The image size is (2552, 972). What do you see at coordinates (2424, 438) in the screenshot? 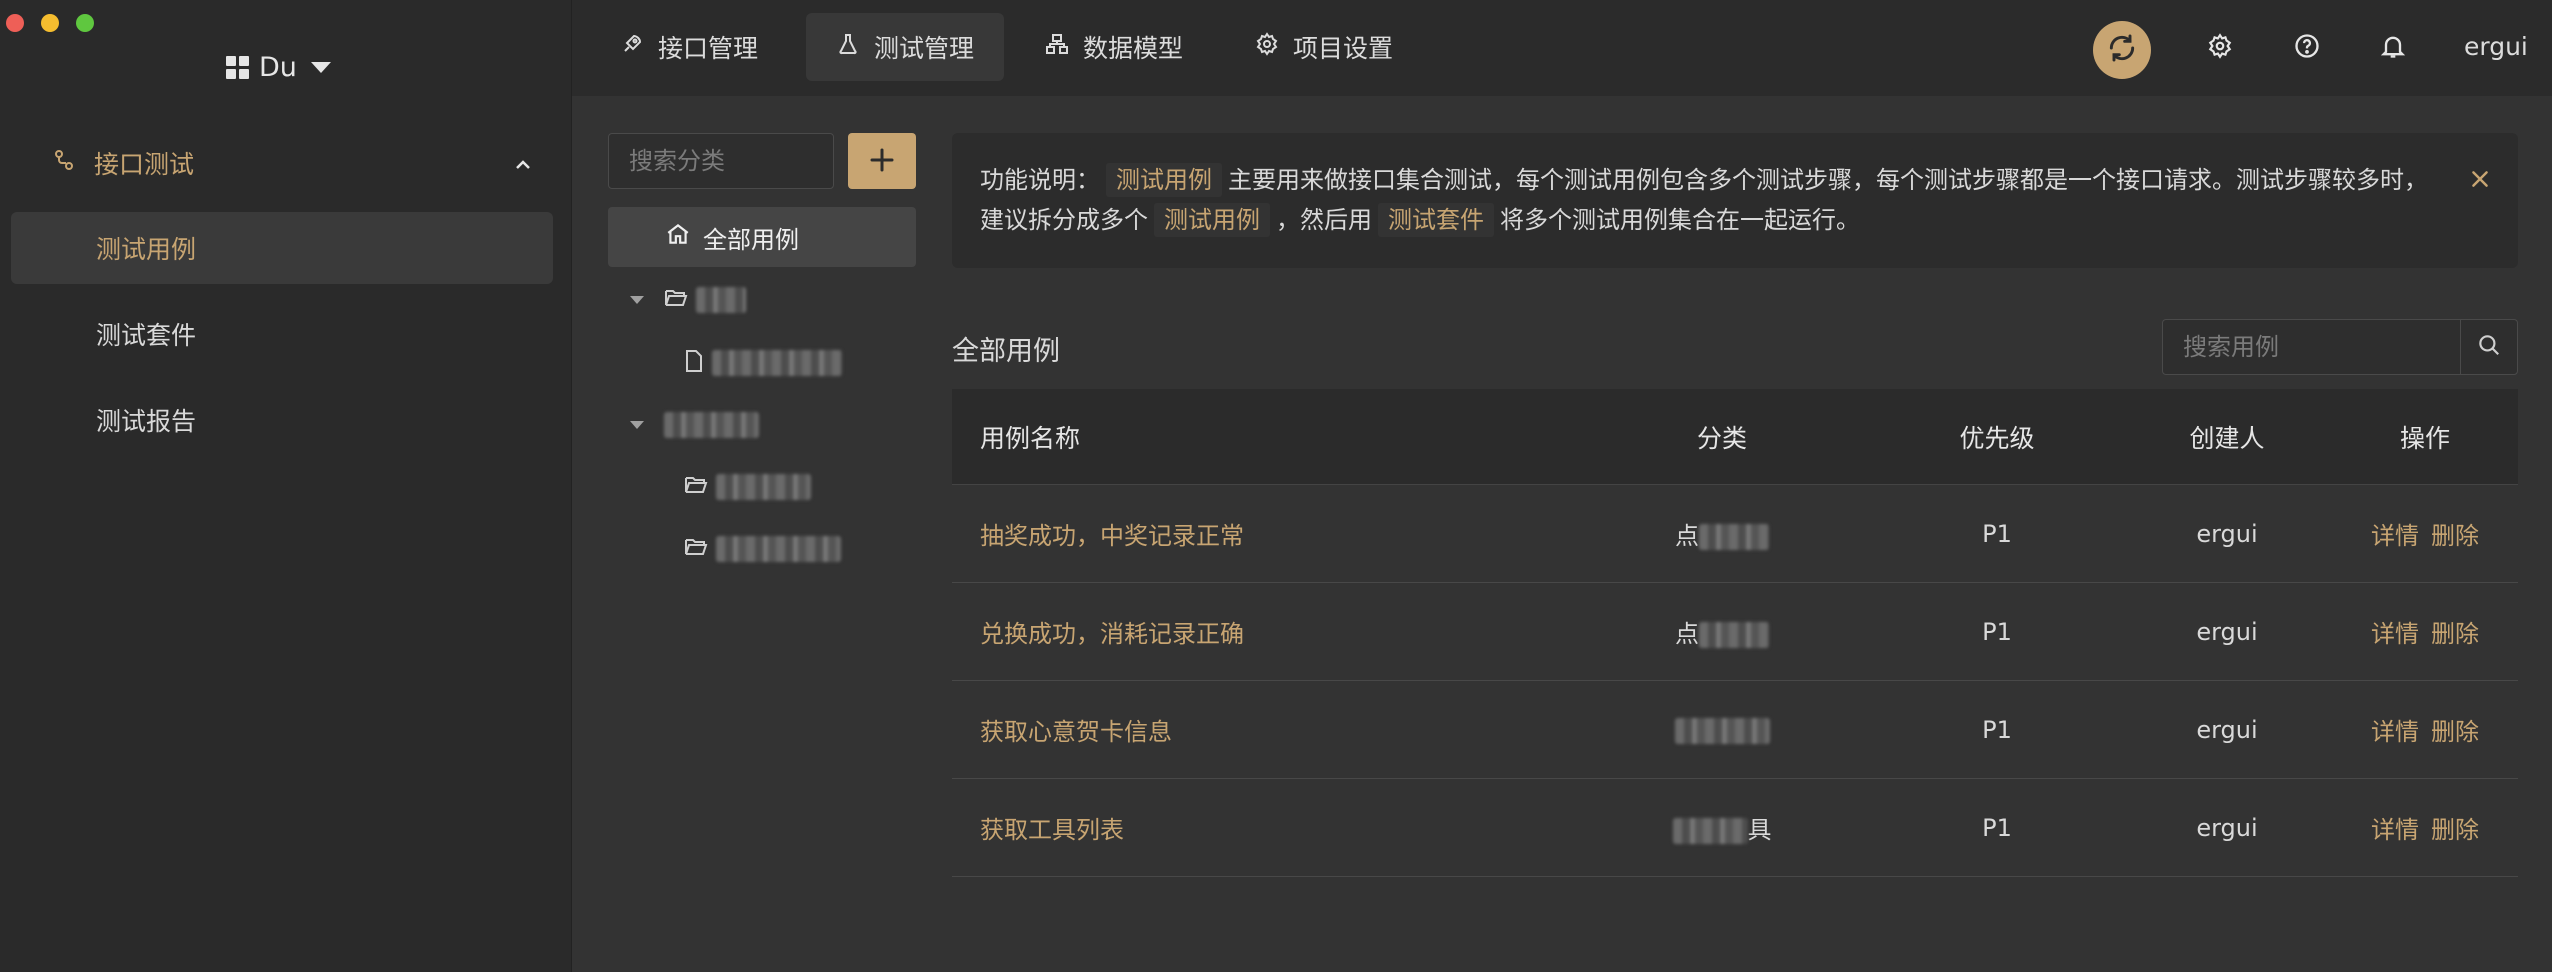
I see `column-header: 操作` at bounding box center [2424, 438].